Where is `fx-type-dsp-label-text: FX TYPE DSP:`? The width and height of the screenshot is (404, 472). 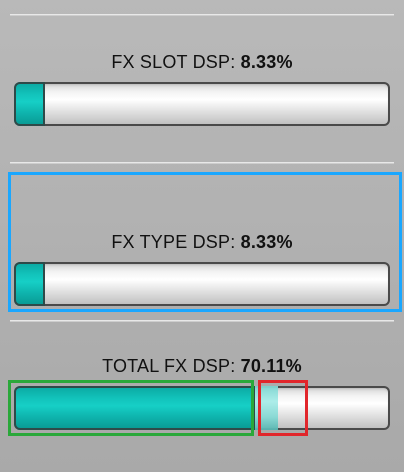
fx-type-dsp-label-text: FX TYPE DSP: is located at coordinates (173, 242).